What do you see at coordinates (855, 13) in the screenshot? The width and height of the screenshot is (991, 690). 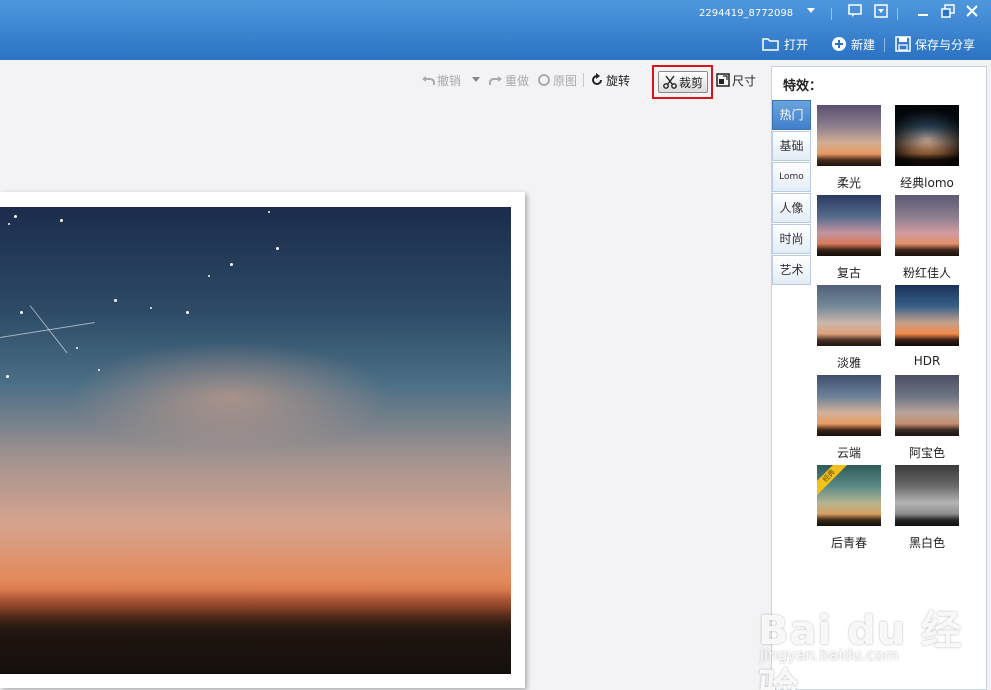 I see `message-icon` at bounding box center [855, 13].